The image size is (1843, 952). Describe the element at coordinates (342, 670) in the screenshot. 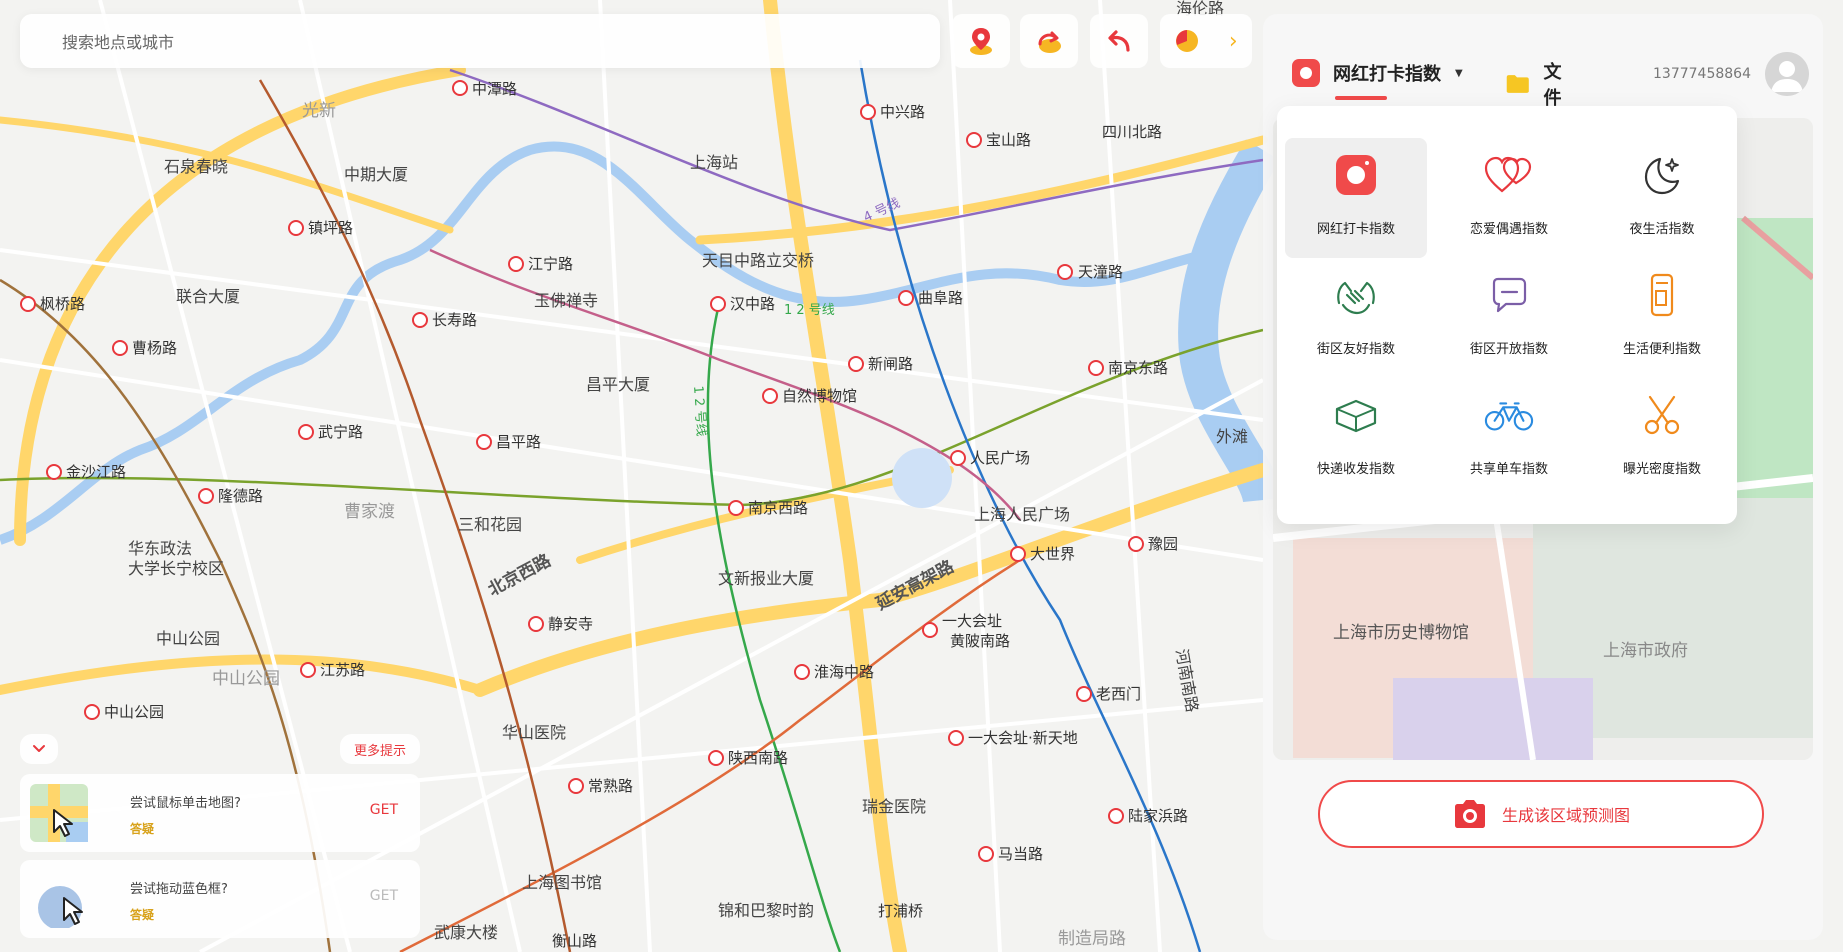

I see `map-label: 江苏路` at that location.